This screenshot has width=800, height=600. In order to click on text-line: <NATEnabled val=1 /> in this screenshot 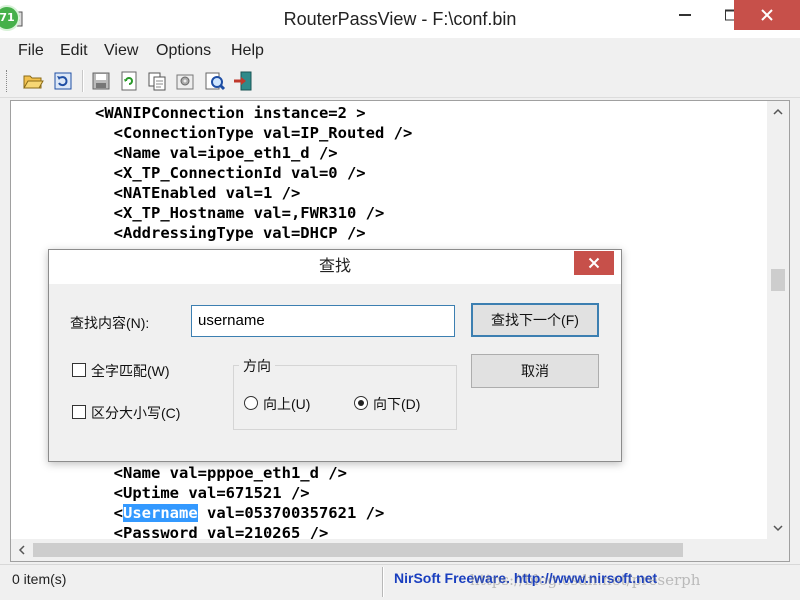, I will do `click(198, 193)`.